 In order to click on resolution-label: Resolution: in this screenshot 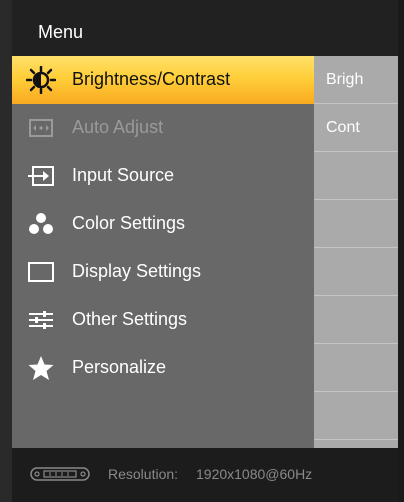, I will do `click(143, 474)`.